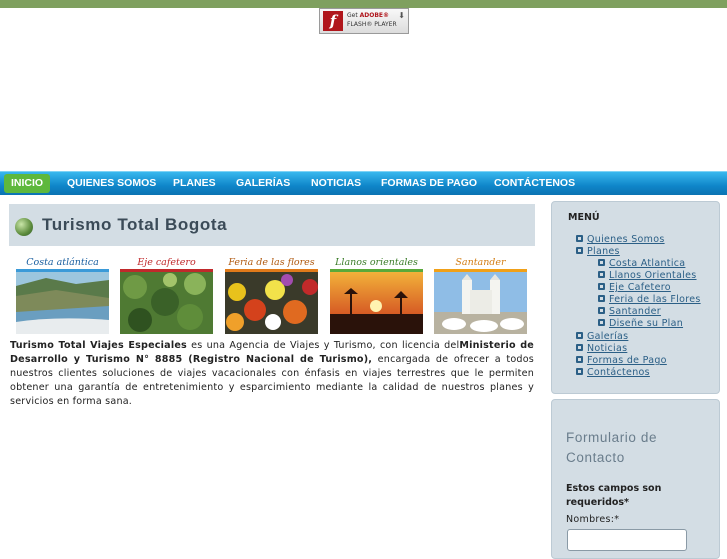 The width and height of the screenshot is (727, 559). Describe the element at coordinates (272, 225) in the screenshot. I see `page-title-bar: Turismo Total Bogota` at that location.